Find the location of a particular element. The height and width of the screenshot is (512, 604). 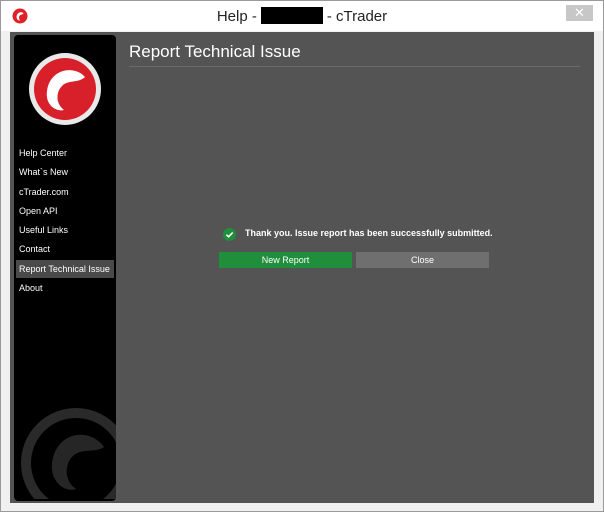

window-title-suffix: - cTrader is located at coordinates (357, 16).